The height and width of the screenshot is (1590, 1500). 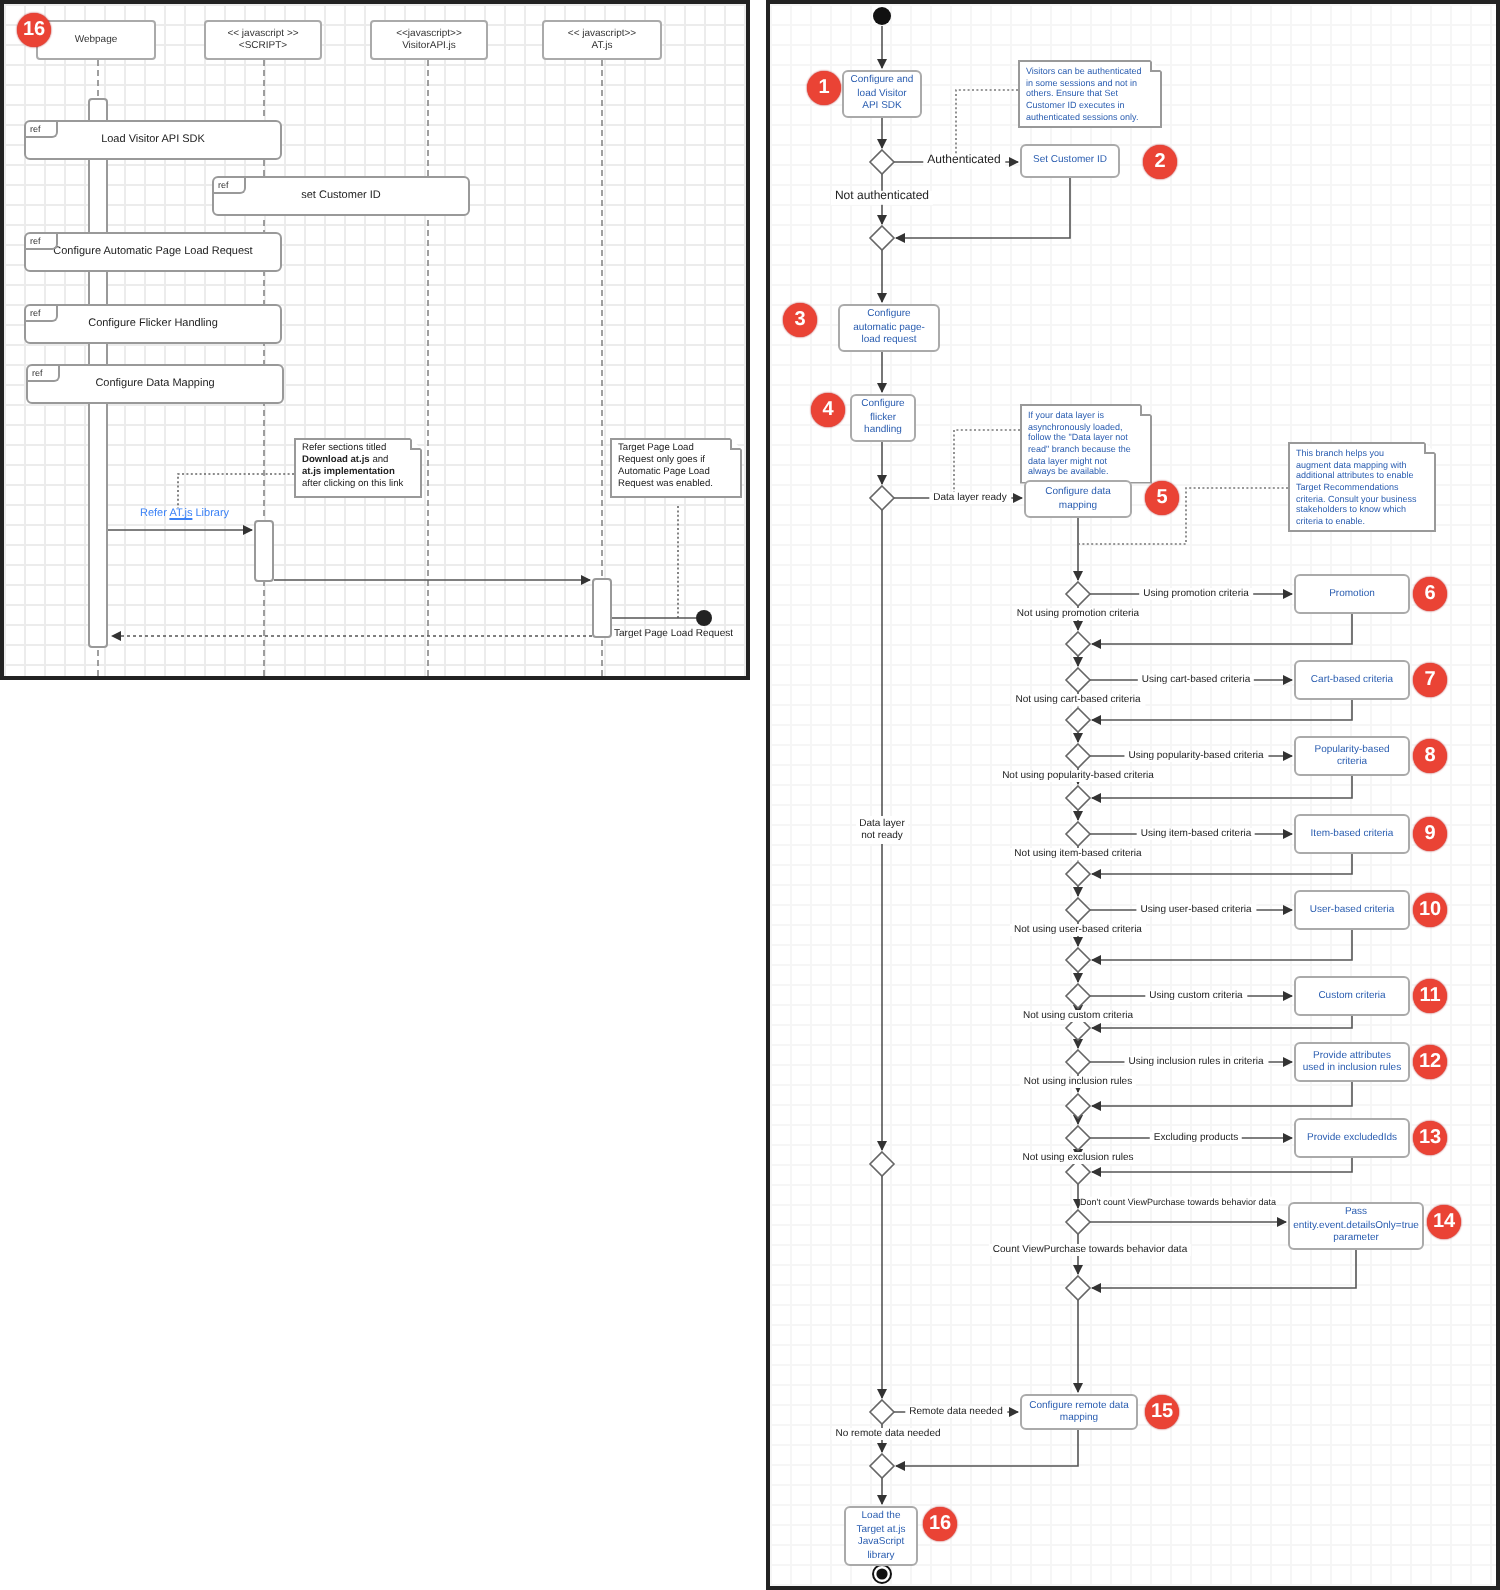 What do you see at coordinates (1430, 996) in the screenshot?
I see `step-badge: 11` at bounding box center [1430, 996].